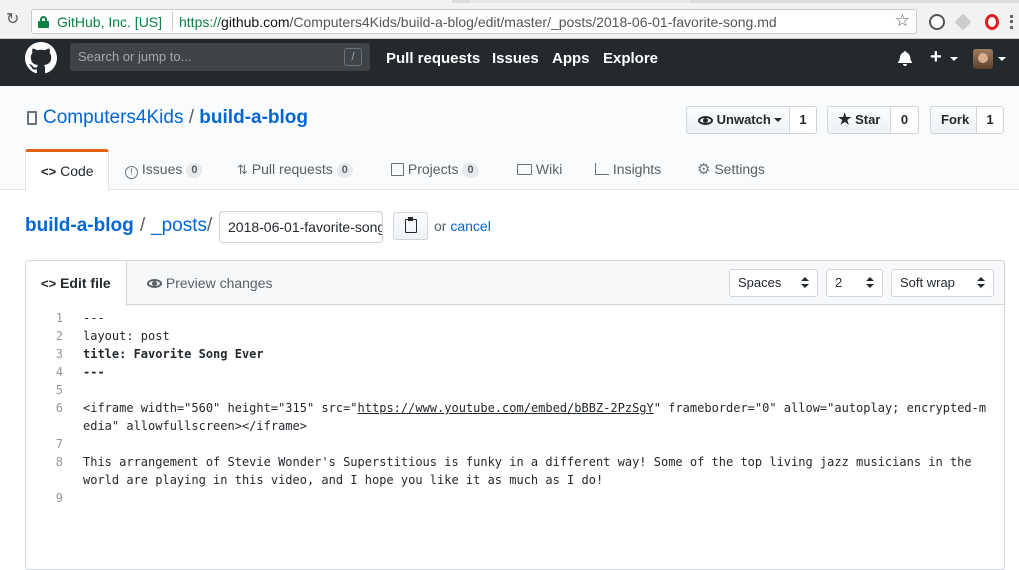 The height and width of the screenshot is (570, 1019). What do you see at coordinates (927, 282) in the screenshot?
I see `wrap-mode-value: Soft wrap` at bounding box center [927, 282].